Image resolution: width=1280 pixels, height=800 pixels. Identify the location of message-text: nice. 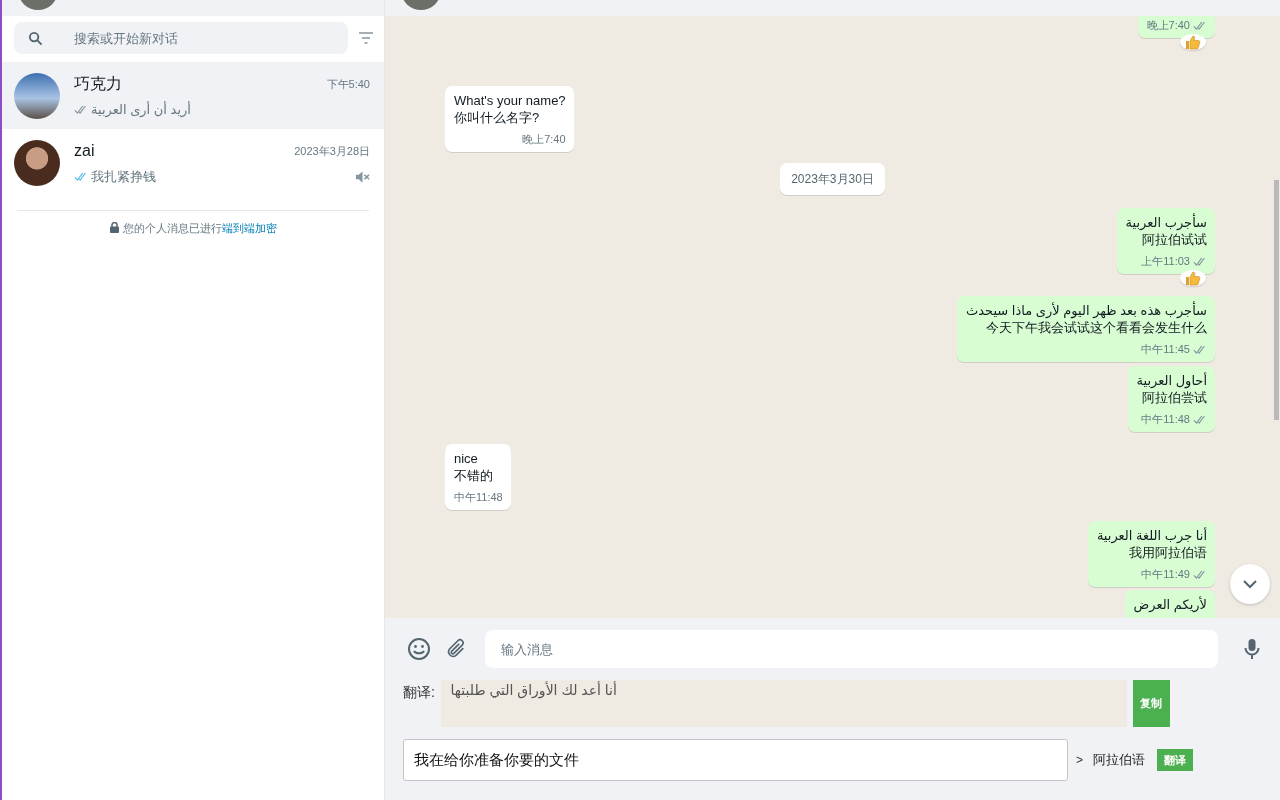
(466, 458).